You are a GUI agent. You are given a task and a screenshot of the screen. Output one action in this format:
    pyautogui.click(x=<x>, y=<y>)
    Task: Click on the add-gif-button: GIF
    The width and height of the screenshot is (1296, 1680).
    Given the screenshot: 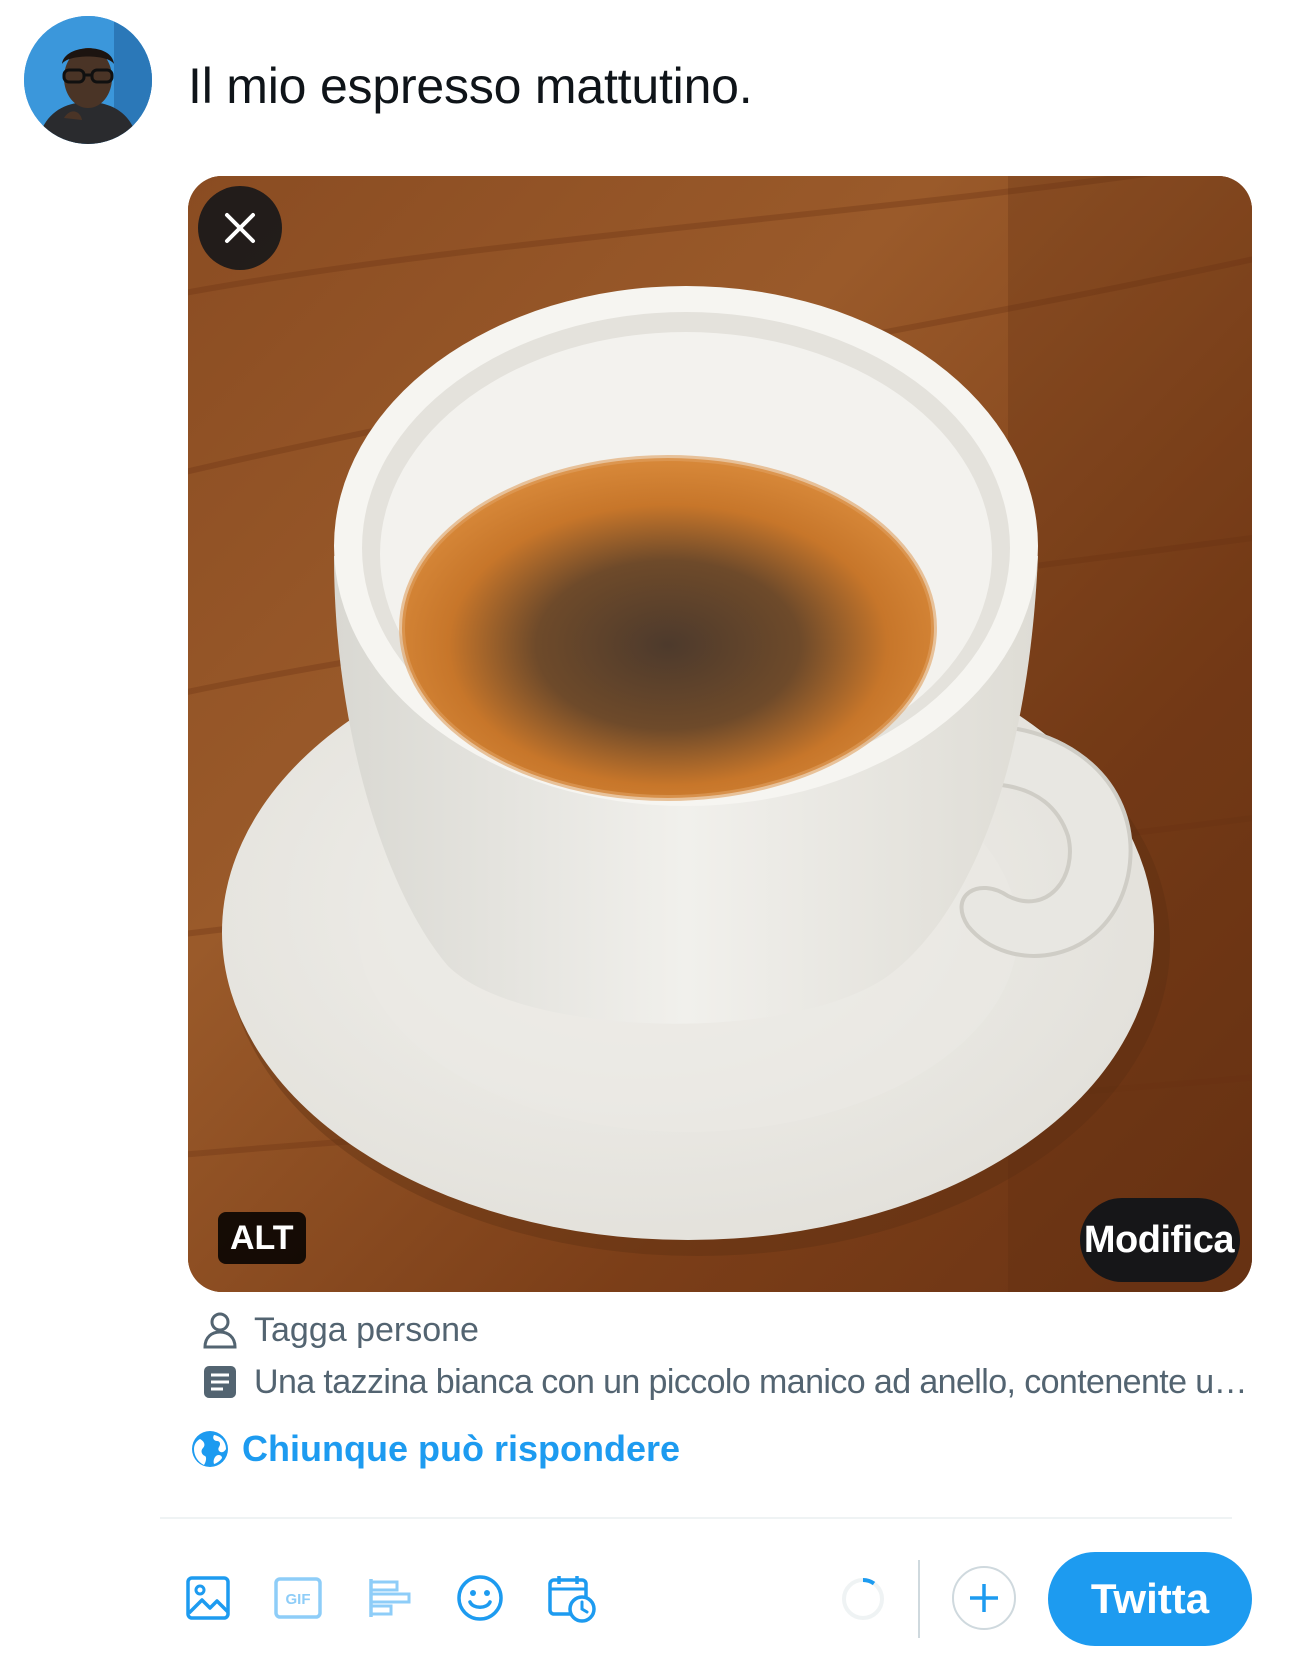 What is the action you would take?
    pyautogui.click(x=298, y=1598)
    